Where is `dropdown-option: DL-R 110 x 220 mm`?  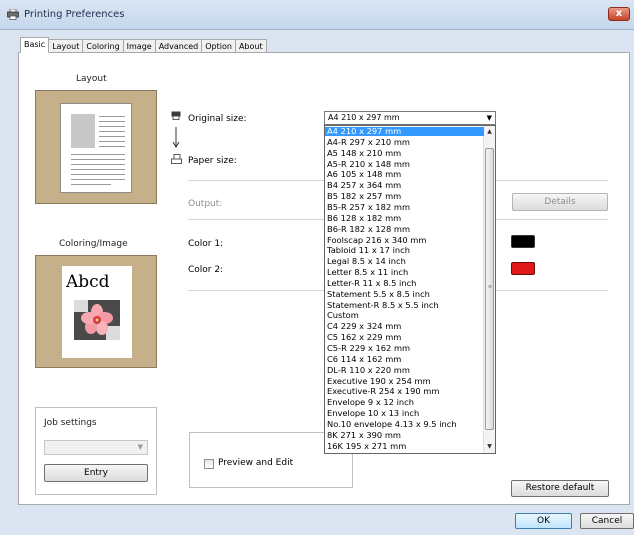 dropdown-option: DL-R 110 x 220 mm is located at coordinates (404, 370).